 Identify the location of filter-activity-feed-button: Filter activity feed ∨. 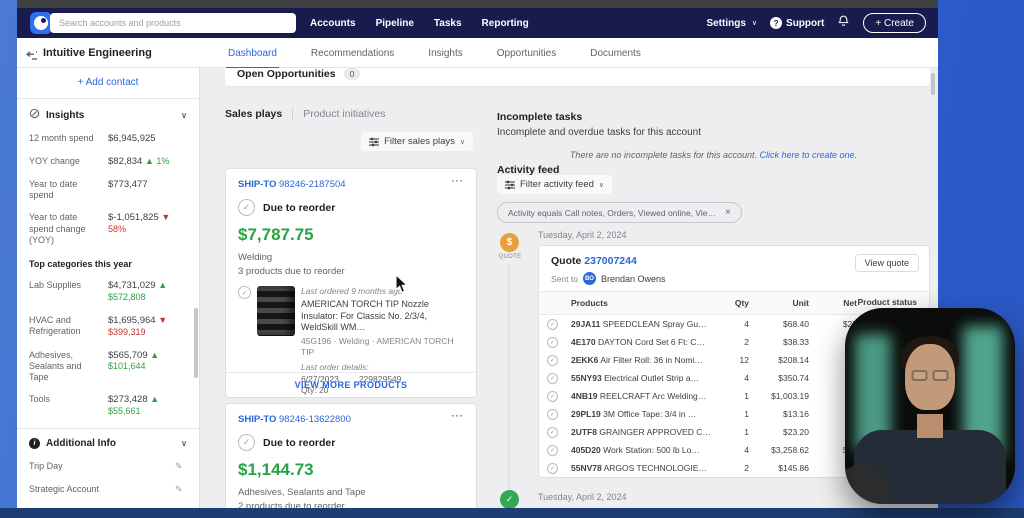
(555, 184).